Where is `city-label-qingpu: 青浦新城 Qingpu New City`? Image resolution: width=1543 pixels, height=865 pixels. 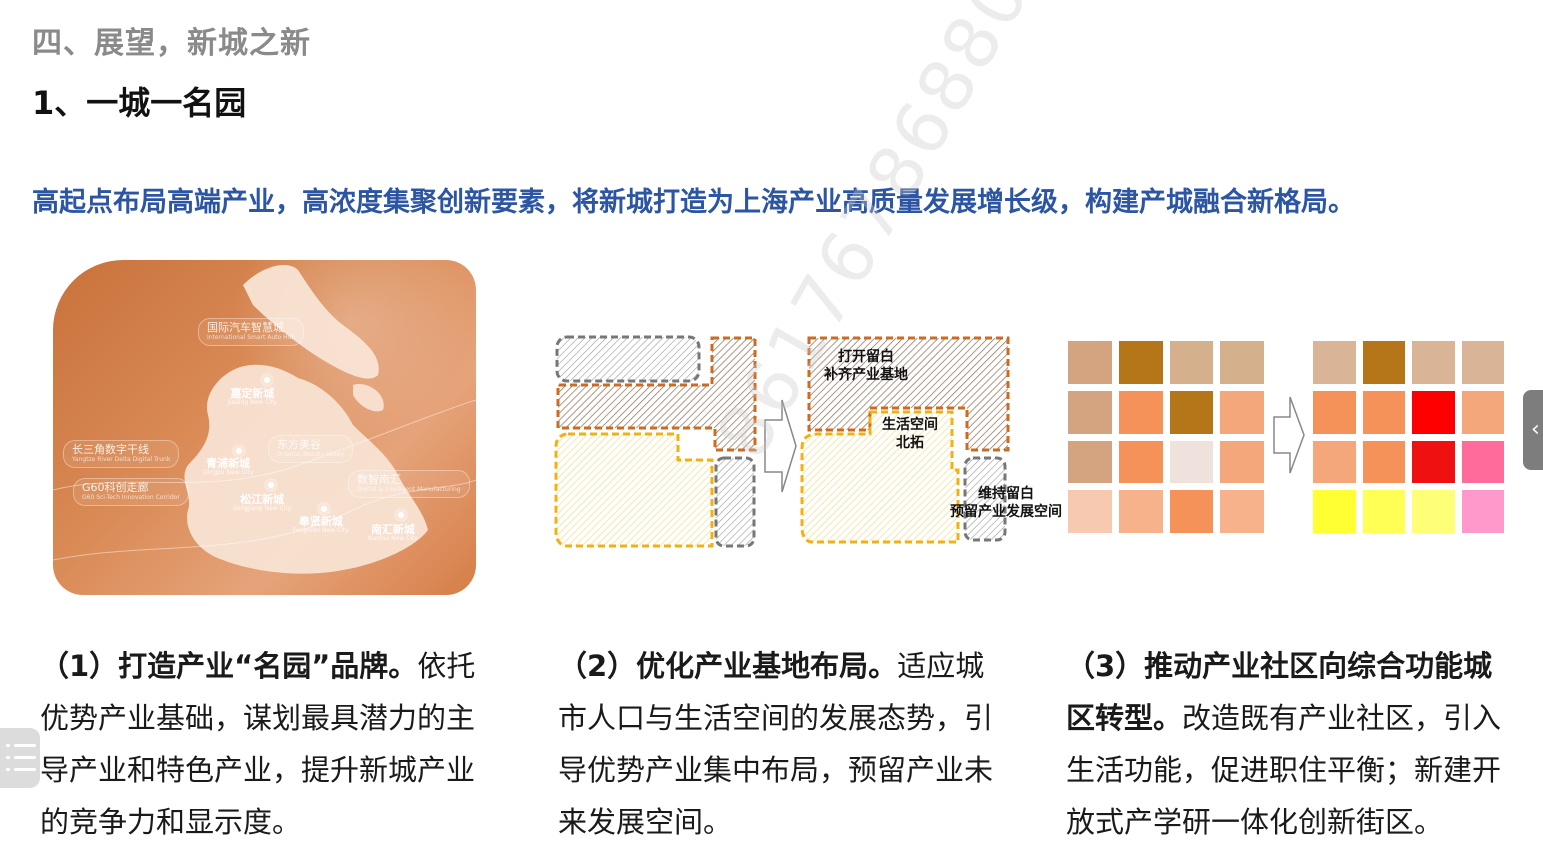 city-label-qingpu: 青浦新城 Qingpu New City is located at coordinates (228, 467).